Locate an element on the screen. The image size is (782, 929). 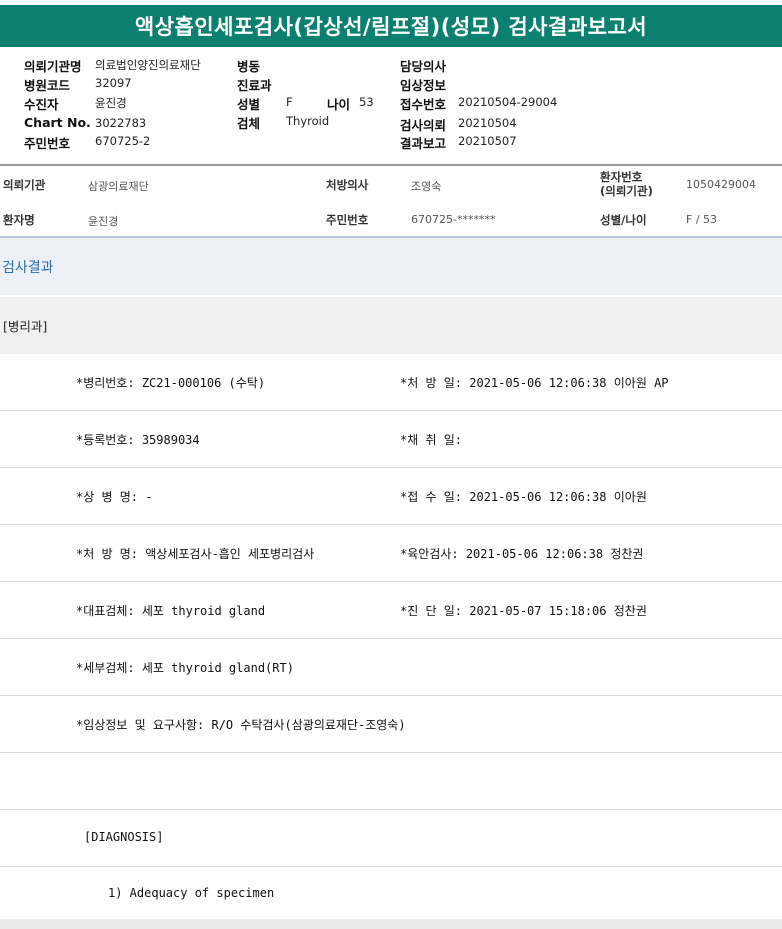
pinfo-label-institution: 의뢰기관 is located at coordinates (24, 185).